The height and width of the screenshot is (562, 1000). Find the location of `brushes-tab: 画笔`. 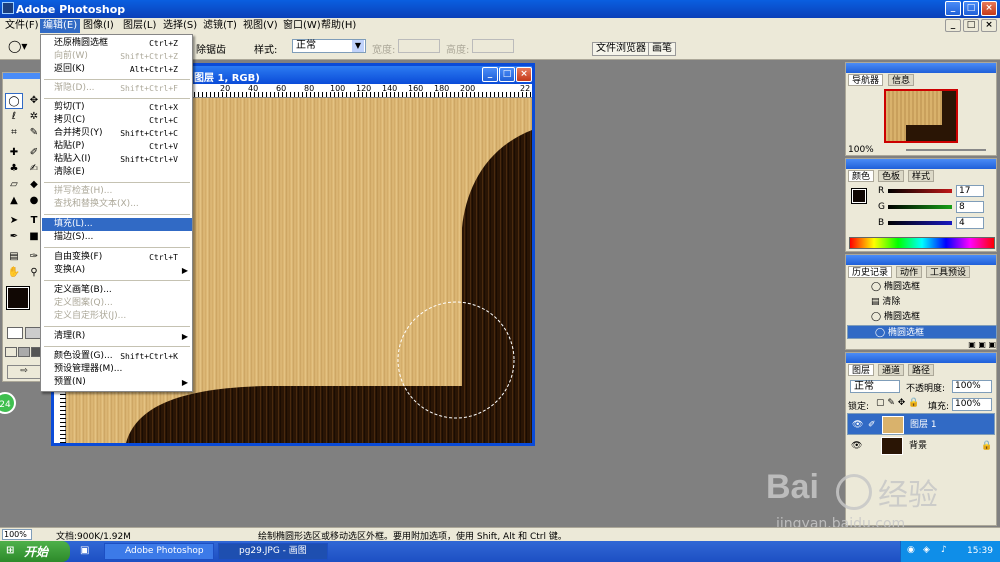

brushes-tab: 画笔 is located at coordinates (662, 49).